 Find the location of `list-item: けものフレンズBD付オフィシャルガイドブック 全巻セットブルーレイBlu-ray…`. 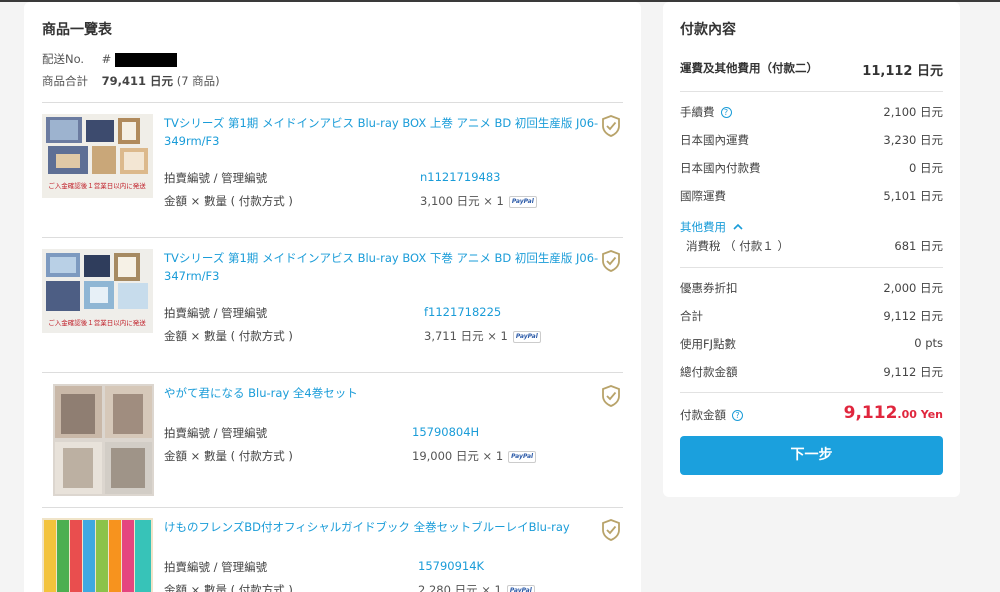

list-item: けものフレンズBD付オフィシャルガイドブック 全巻セットブルーレイBlu-ray… is located at coordinates (332, 555).